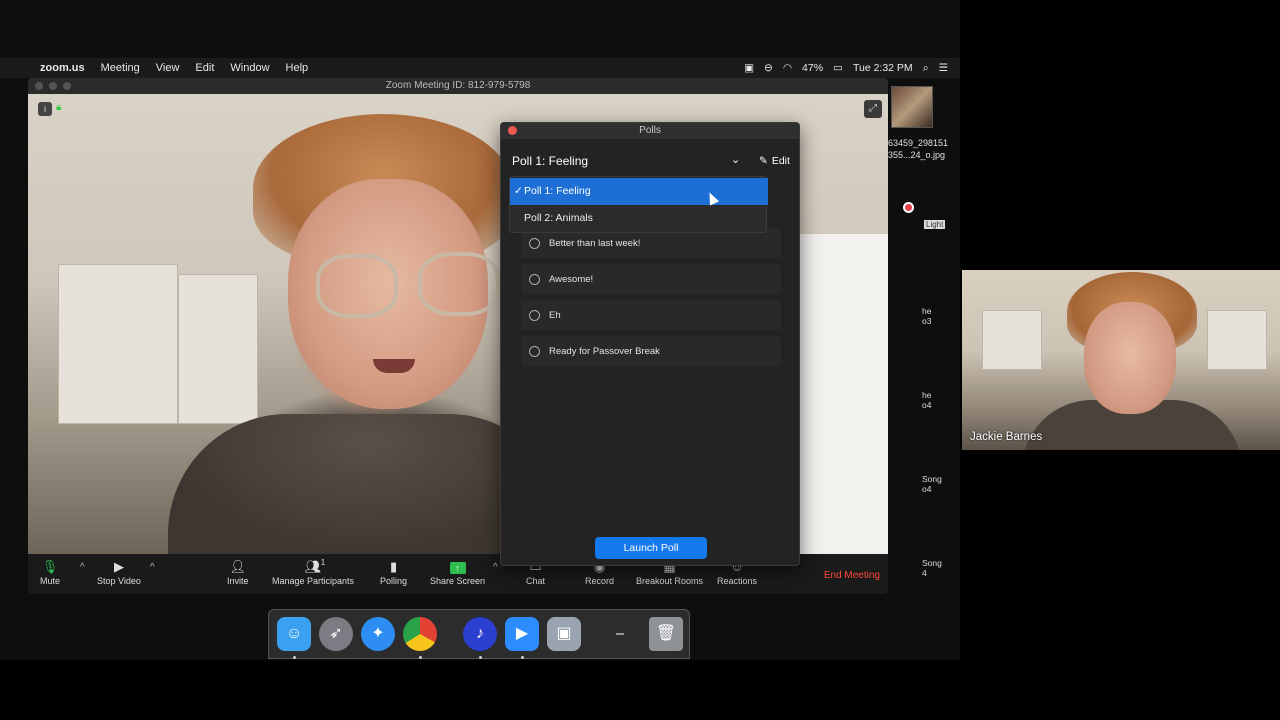 The height and width of the screenshot is (720, 1280). I want to click on polls-window-title: Polls, so click(650, 130).